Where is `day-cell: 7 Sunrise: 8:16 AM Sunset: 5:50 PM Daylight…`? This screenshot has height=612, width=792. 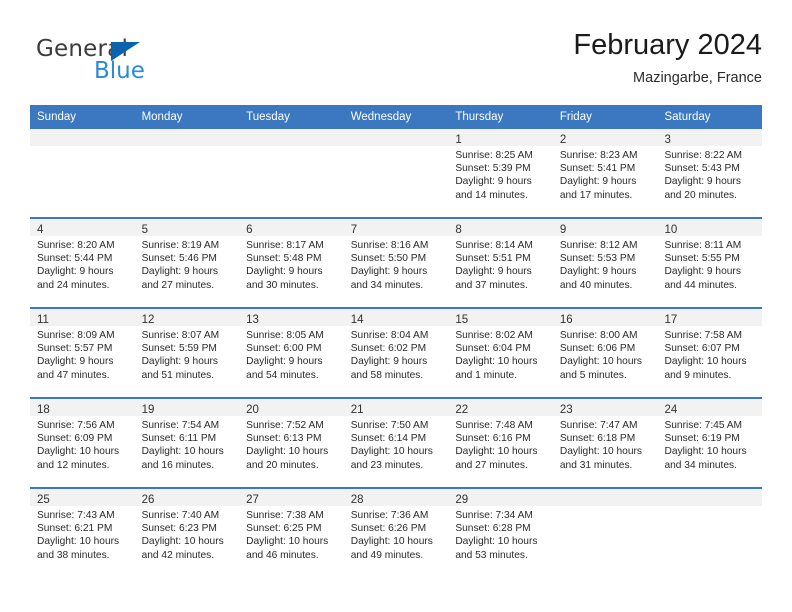 day-cell: 7 Sunrise: 8:16 AM Sunset: 5:50 PM Daylight… is located at coordinates (396, 263).